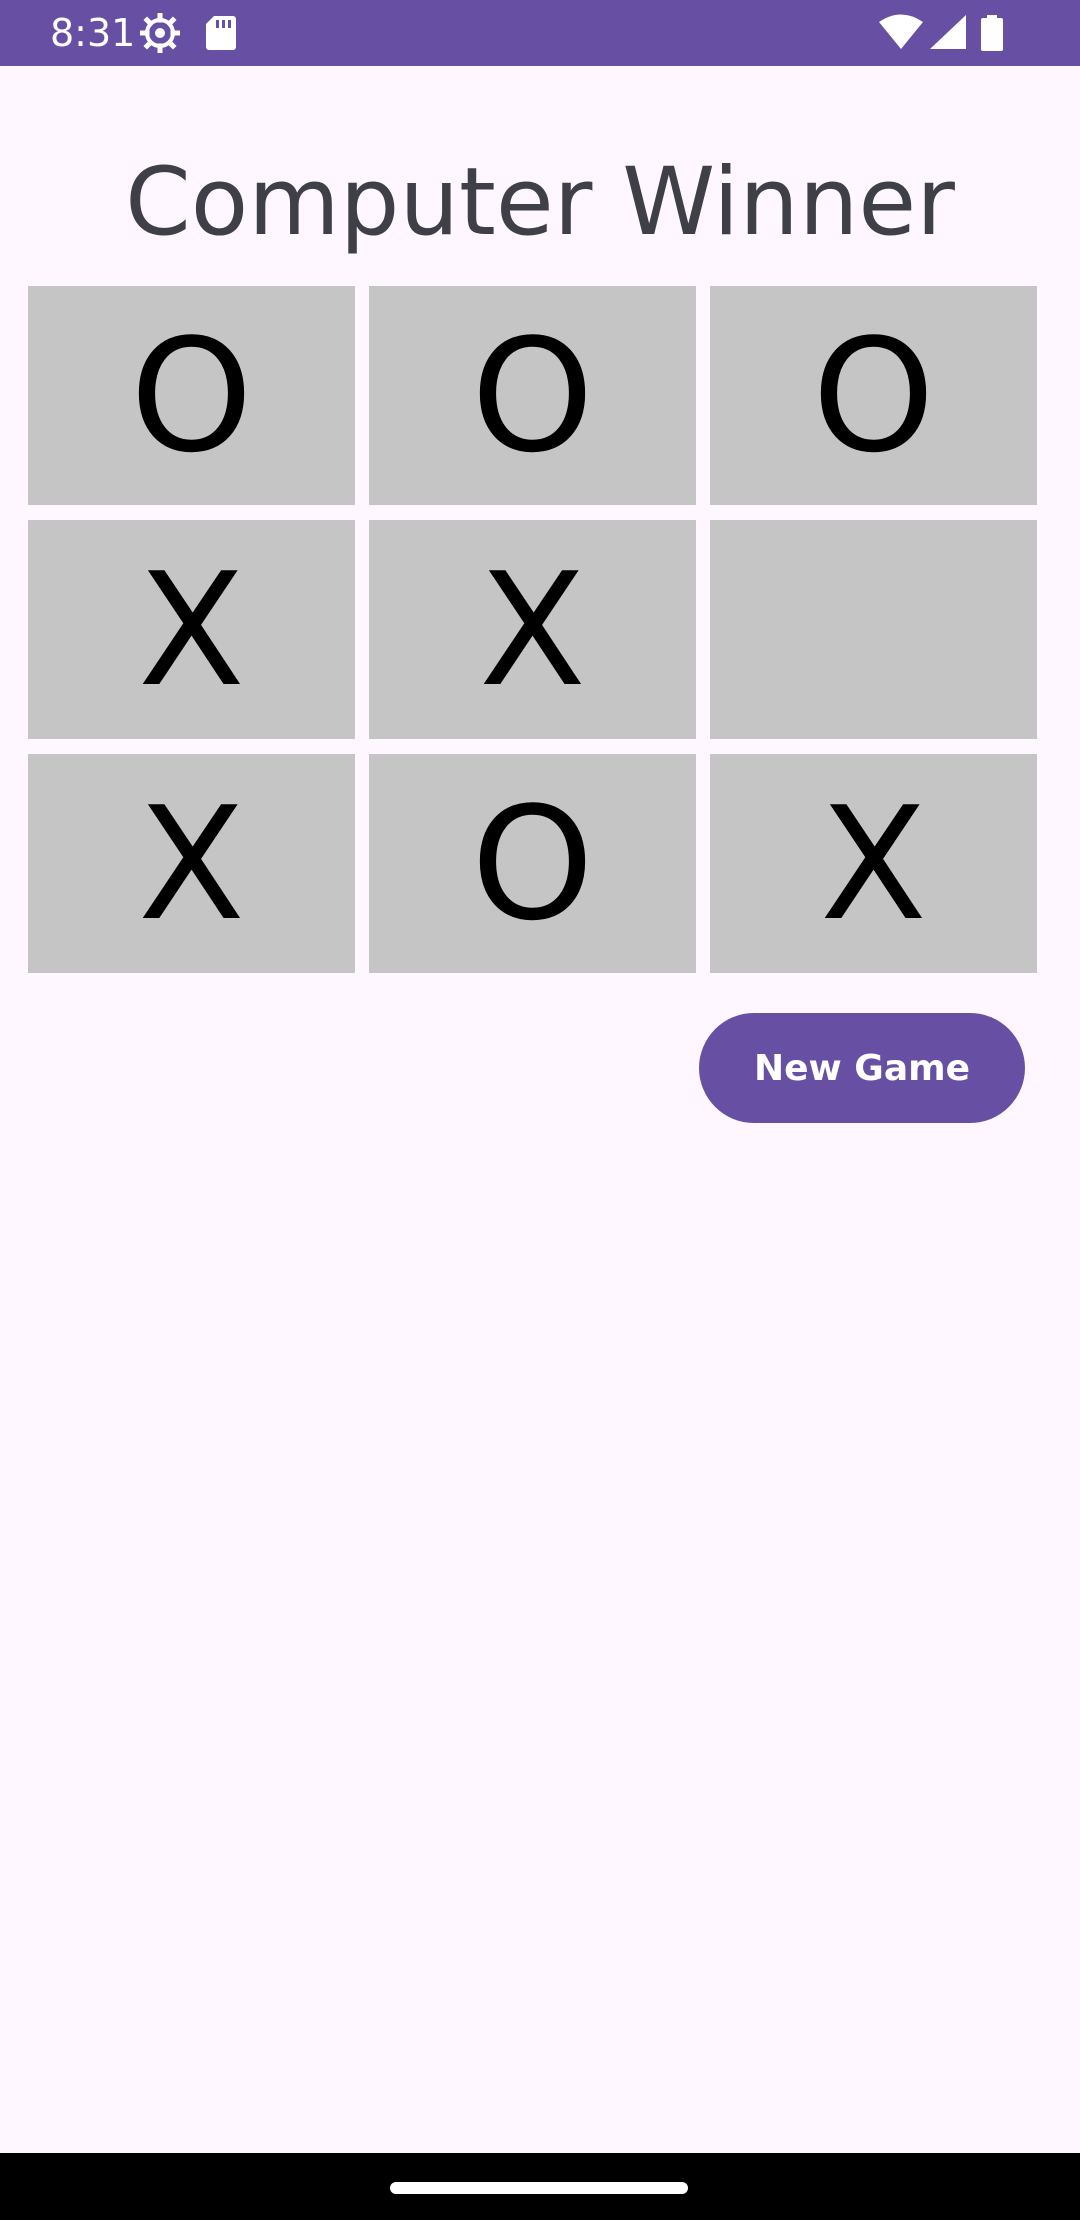 This screenshot has height=2220, width=1080. Describe the element at coordinates (948, 32) in the screenshot. I see `signal-icon` at that location.